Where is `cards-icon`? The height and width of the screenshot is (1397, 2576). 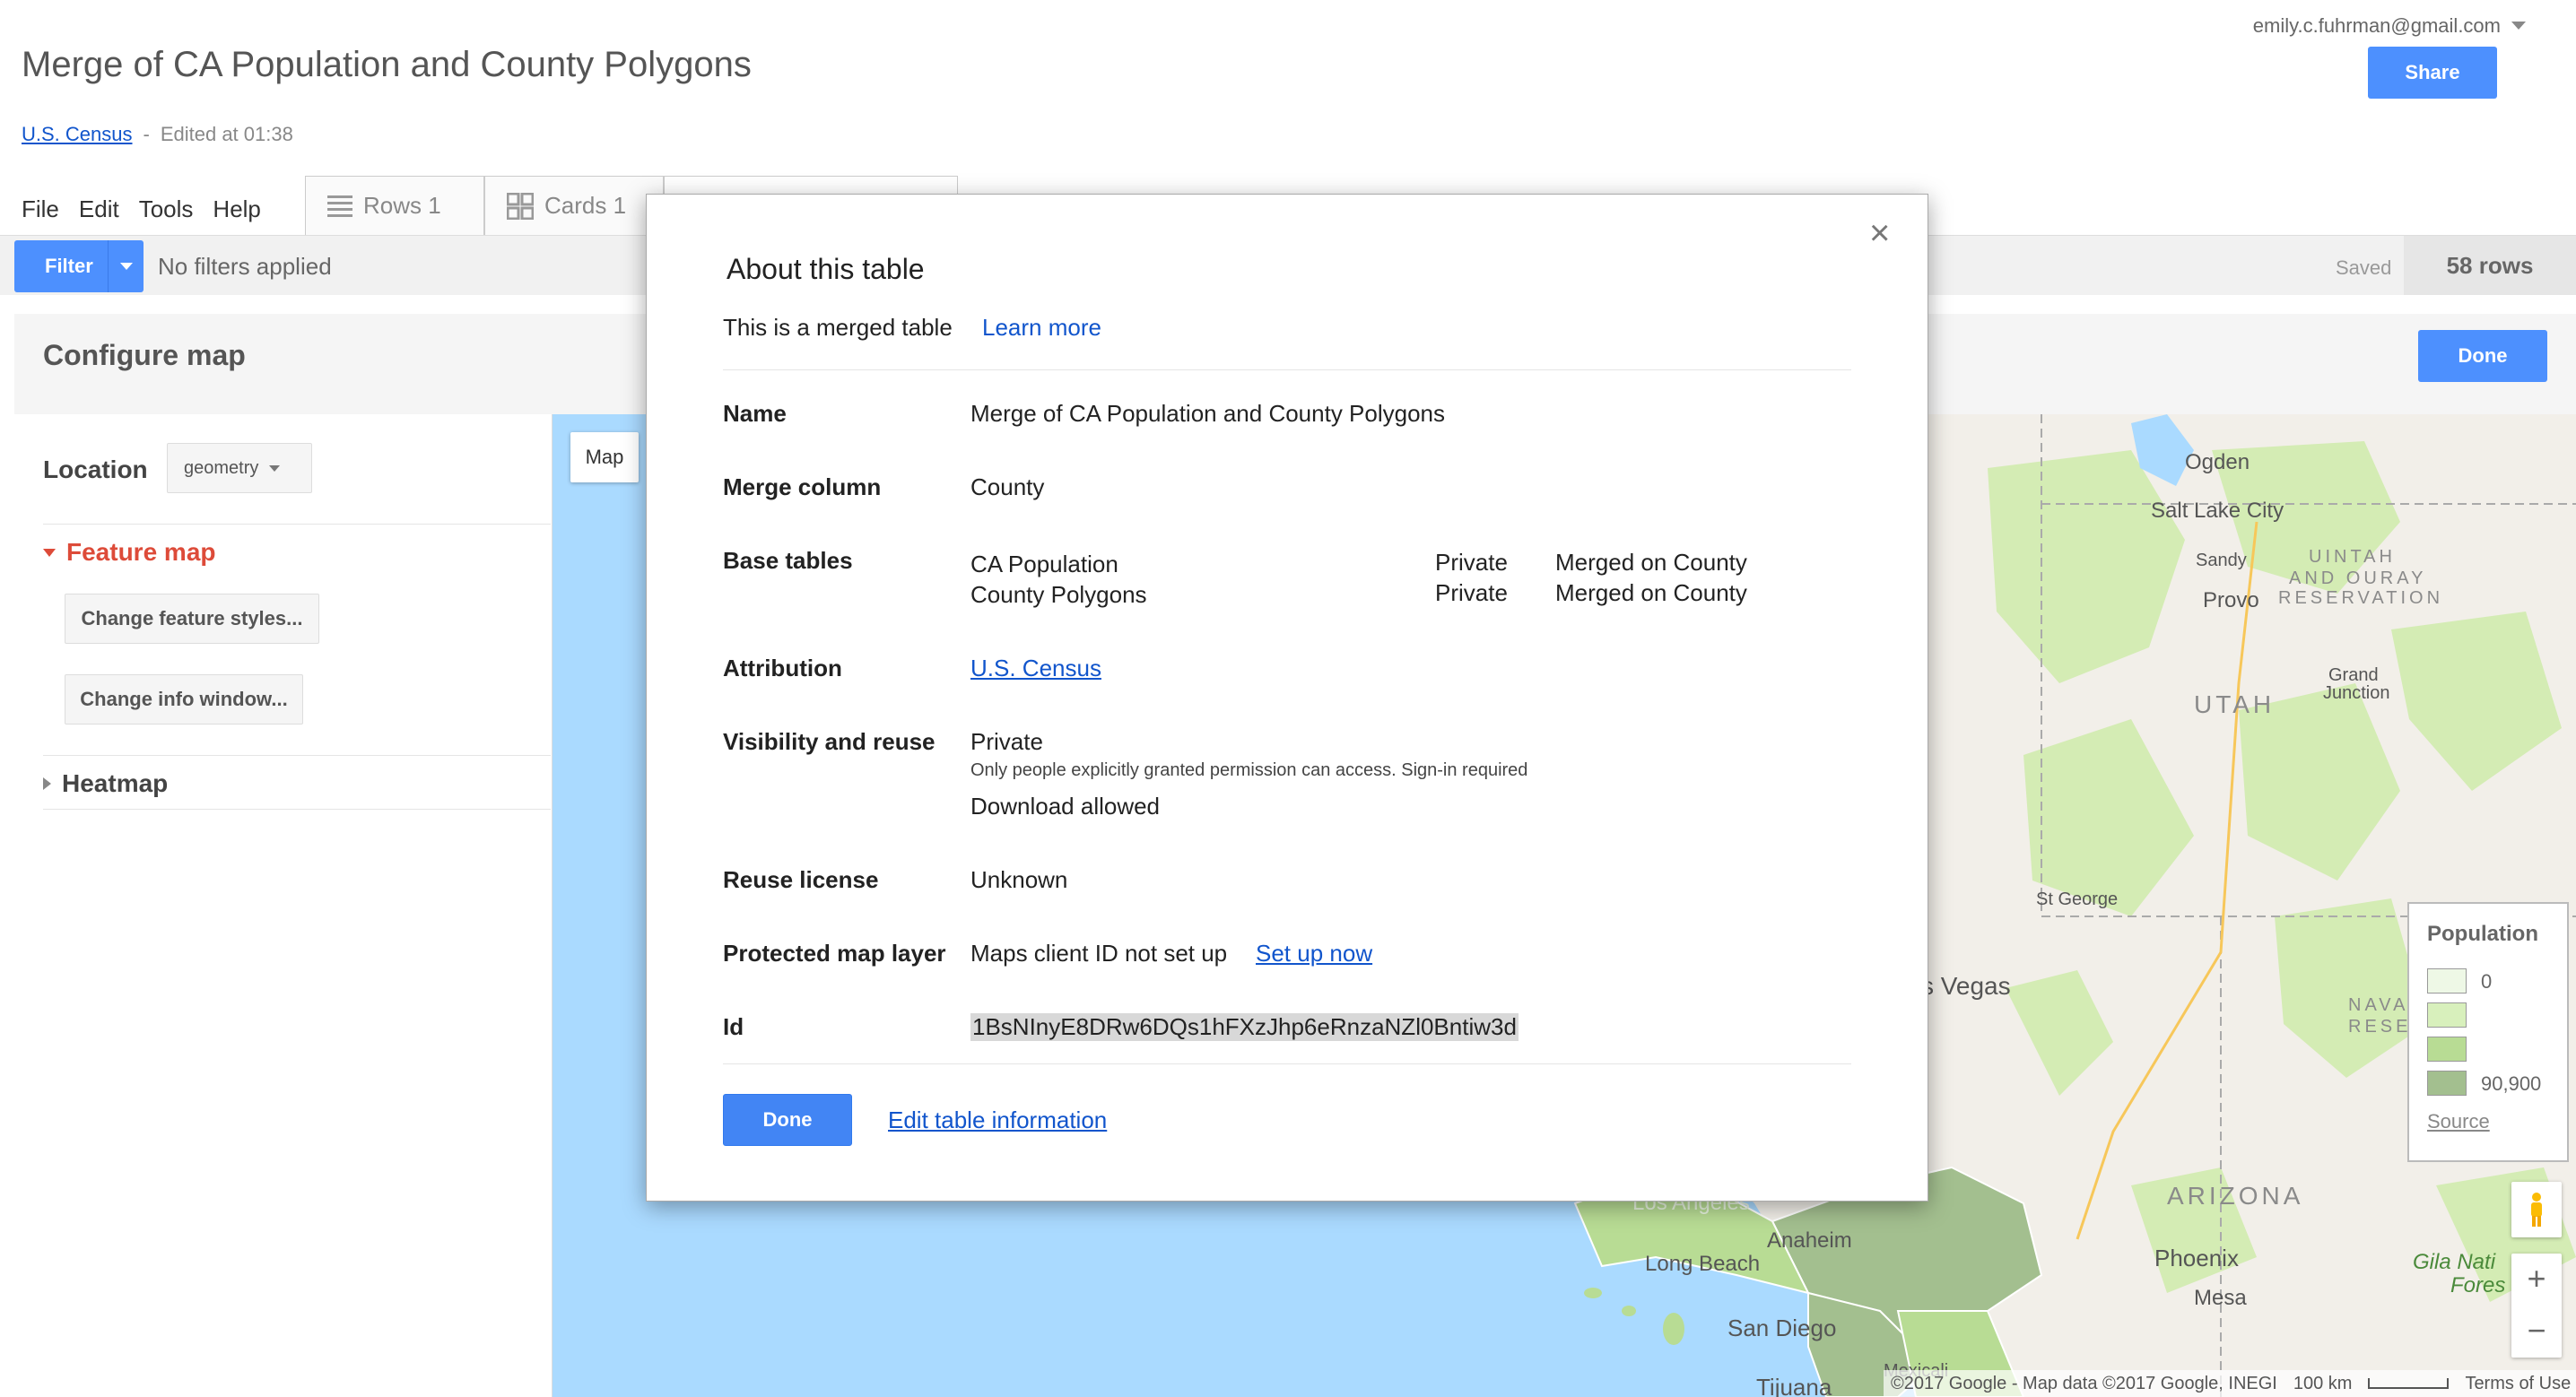 cards-icon is located at coordinates (520, 206).